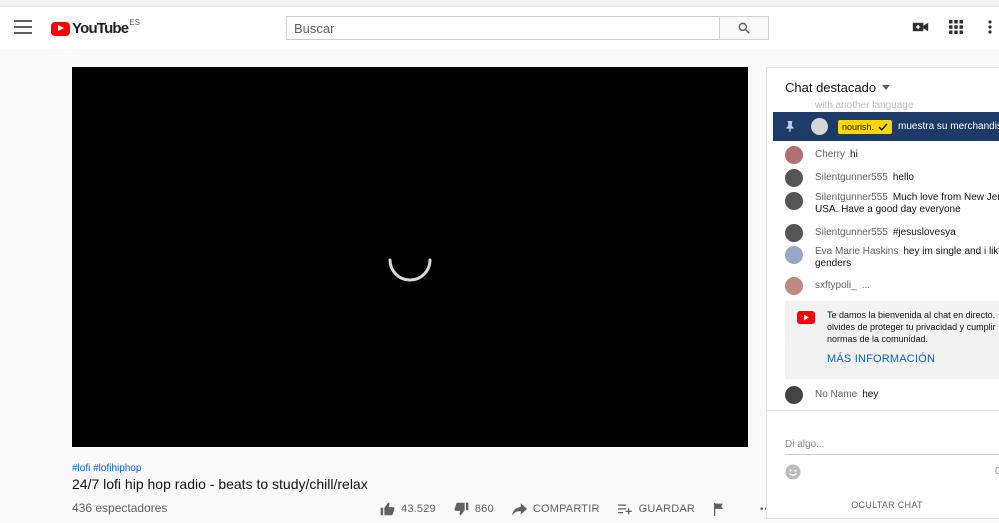 The image size is (999, 523). What do you see at coordinates (883, 126) in the screenshot?
I see `verified-check-icon` at bounding box center [883, 126].